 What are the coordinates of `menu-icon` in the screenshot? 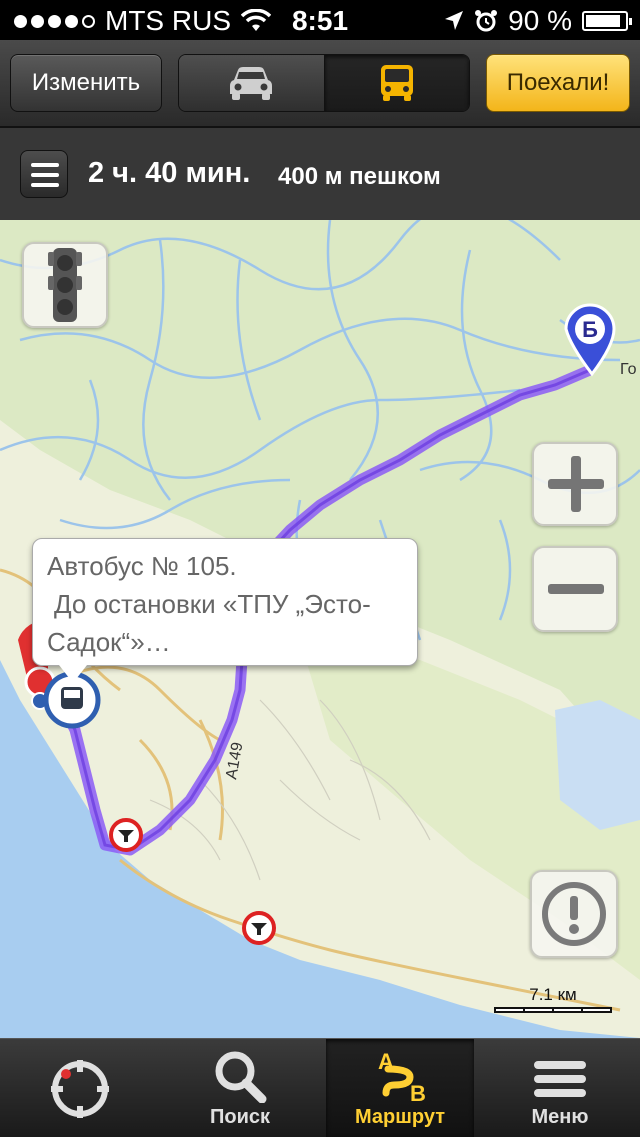 It's located at (560, 1079).